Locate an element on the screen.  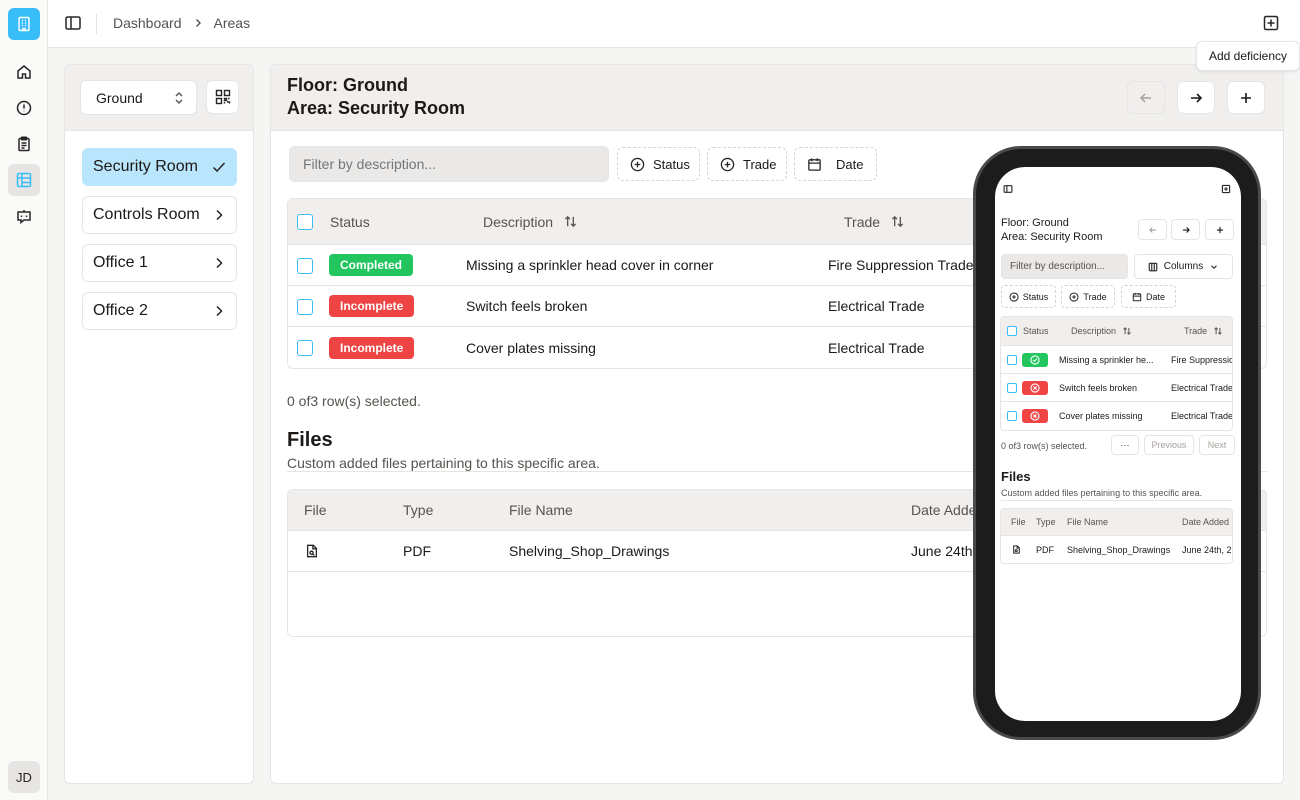
mobile-previous-page-button: Previous is located at coordinates (1169, 445).